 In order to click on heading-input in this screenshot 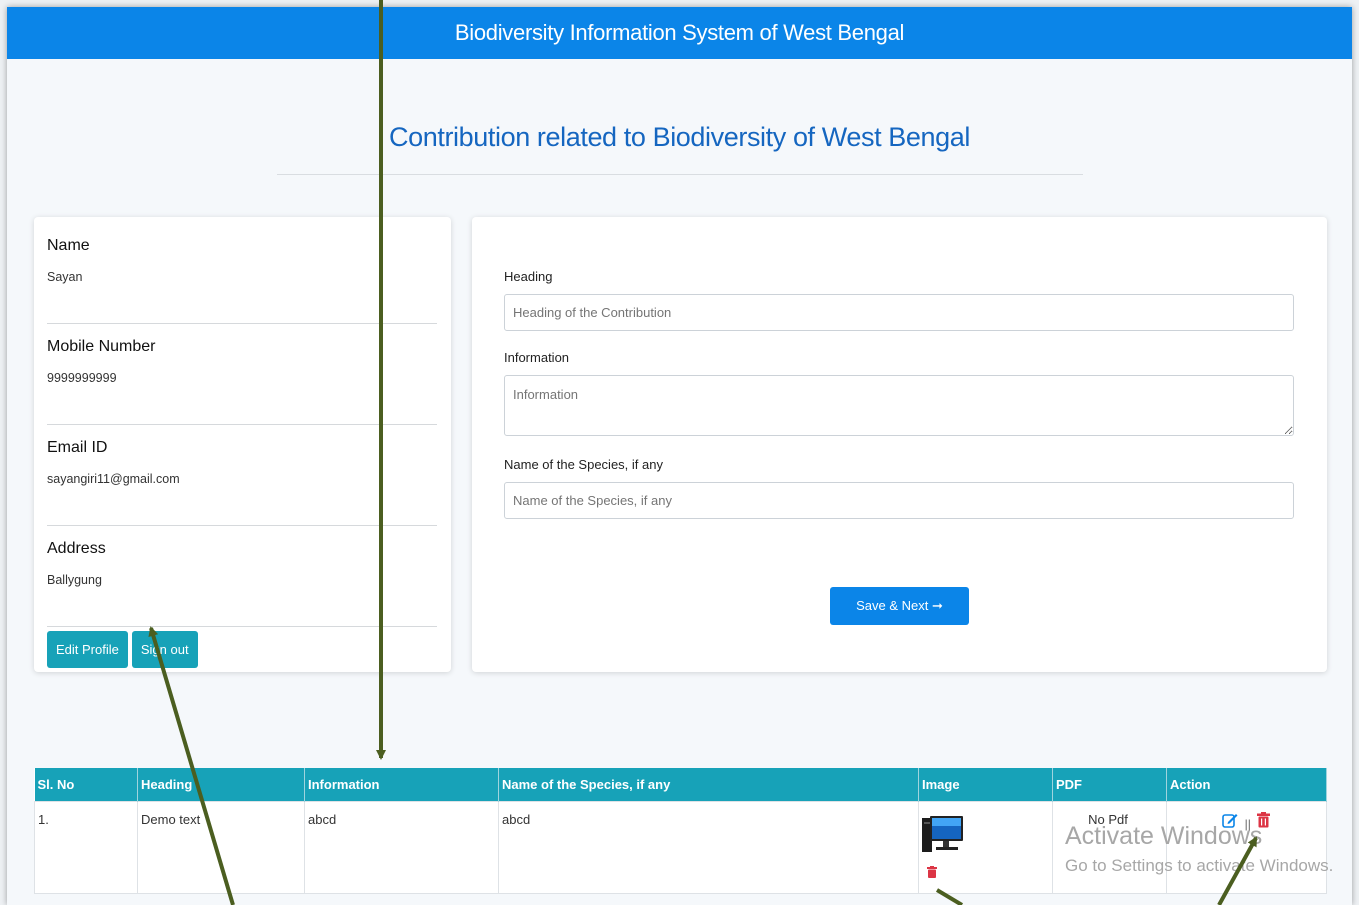, I will do `click(899, 312)`.